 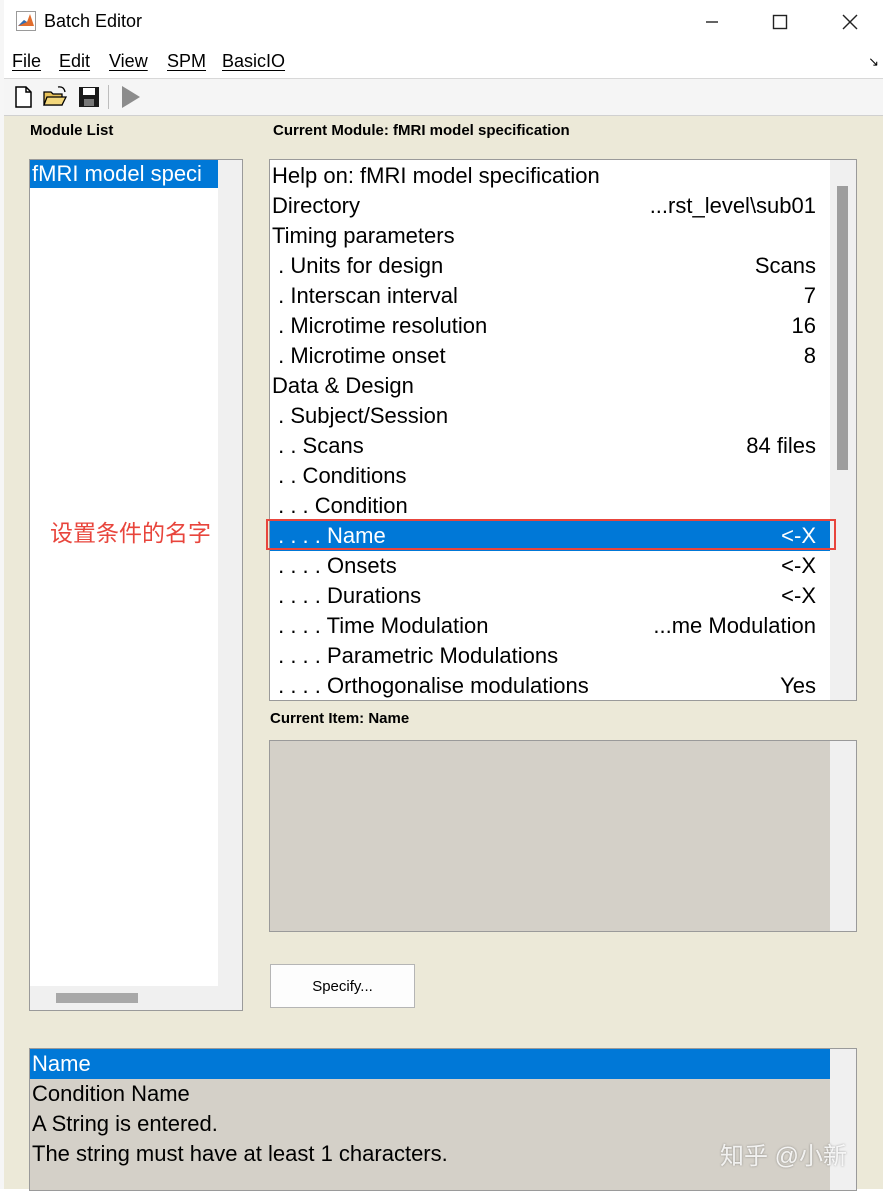 What do you see at coordinates (550, 416) in the screenshot?
I see `module-row: . Subject/Session` at bounding box center [550, 416].